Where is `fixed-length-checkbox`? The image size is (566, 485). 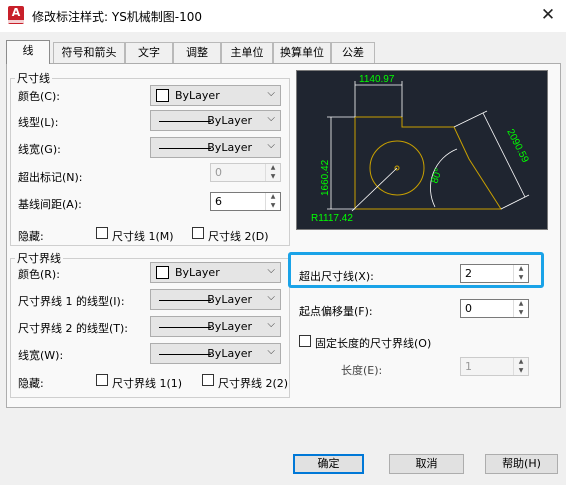 fixed-length-checkbox is located at coordinates (305, 341).